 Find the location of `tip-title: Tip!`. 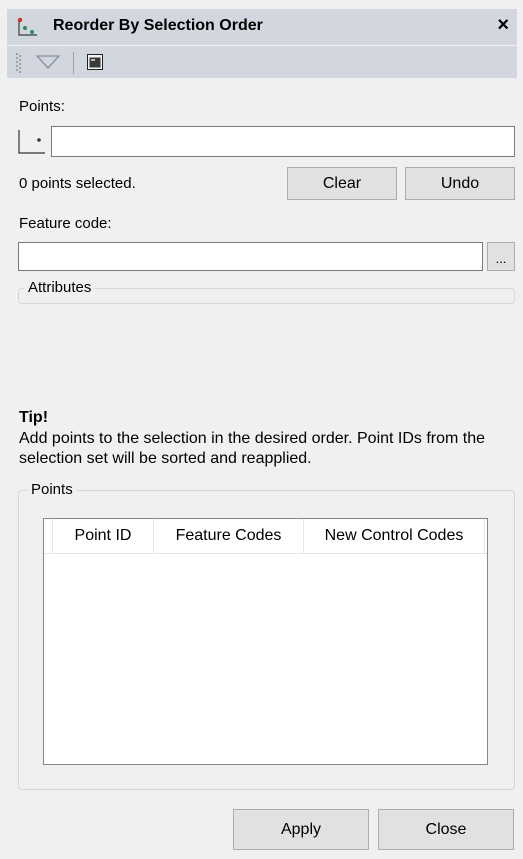

tip-title: Tip! is located at coordinates (34, 417).